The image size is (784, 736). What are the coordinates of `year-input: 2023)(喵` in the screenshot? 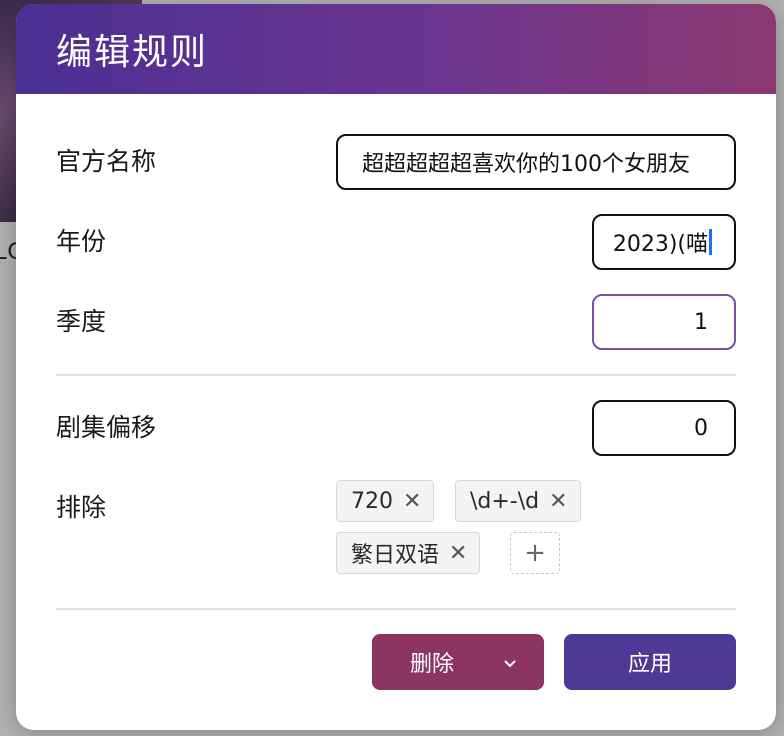 It's located at (664, 242).